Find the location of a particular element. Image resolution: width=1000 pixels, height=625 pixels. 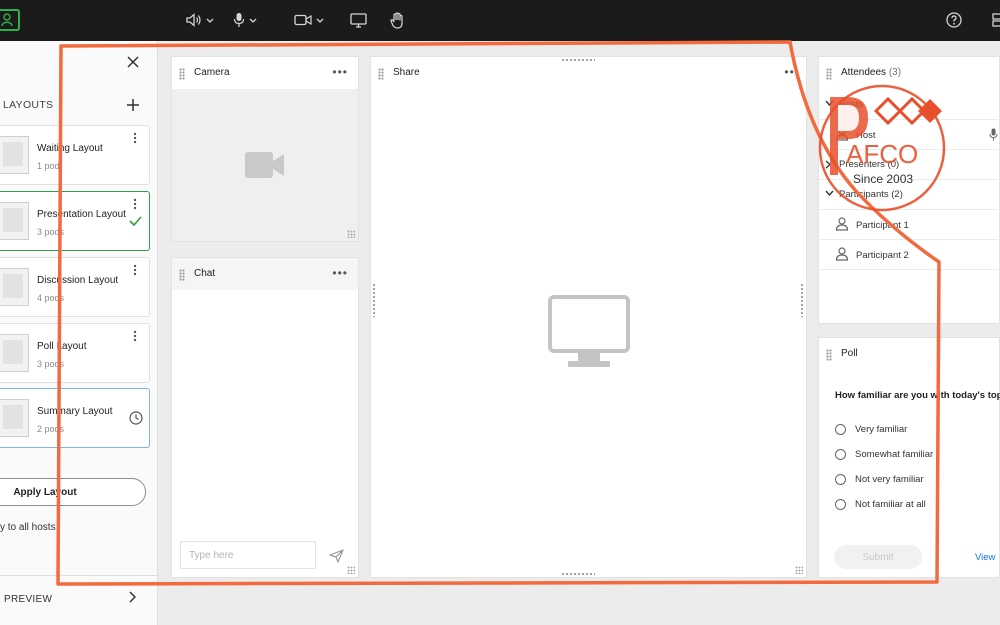

pod-header: Attendees (3) is located at coordinates (909, 73).